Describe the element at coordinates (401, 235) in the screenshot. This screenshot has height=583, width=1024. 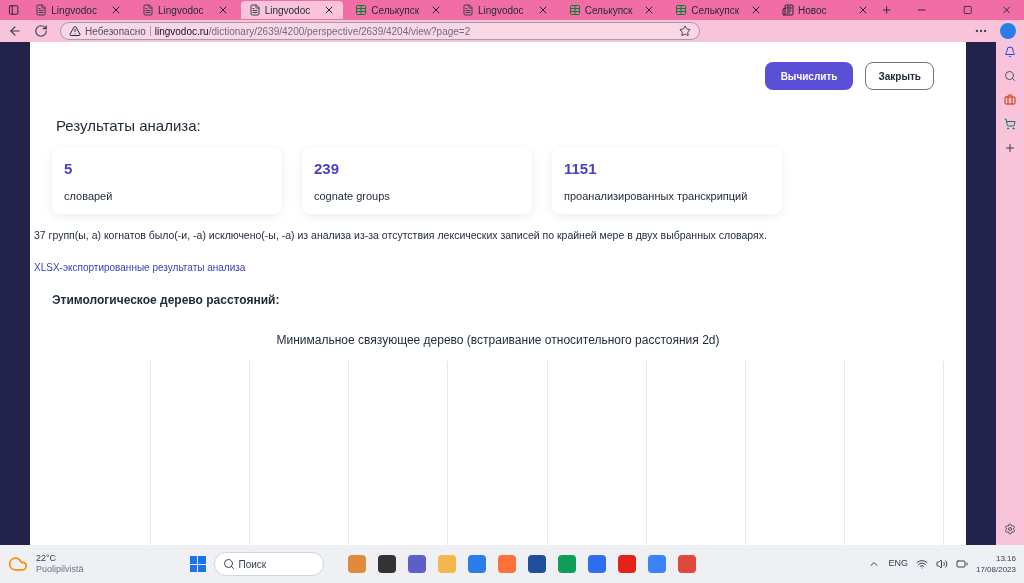
I see `exclusion-note: 37 групп(ы, а) когнатов было(-и, -а) исключено(-ы, -а) из анализа из-за отсутствия лексических записей по крайней мере в двух выбранных словарях.` at that location.